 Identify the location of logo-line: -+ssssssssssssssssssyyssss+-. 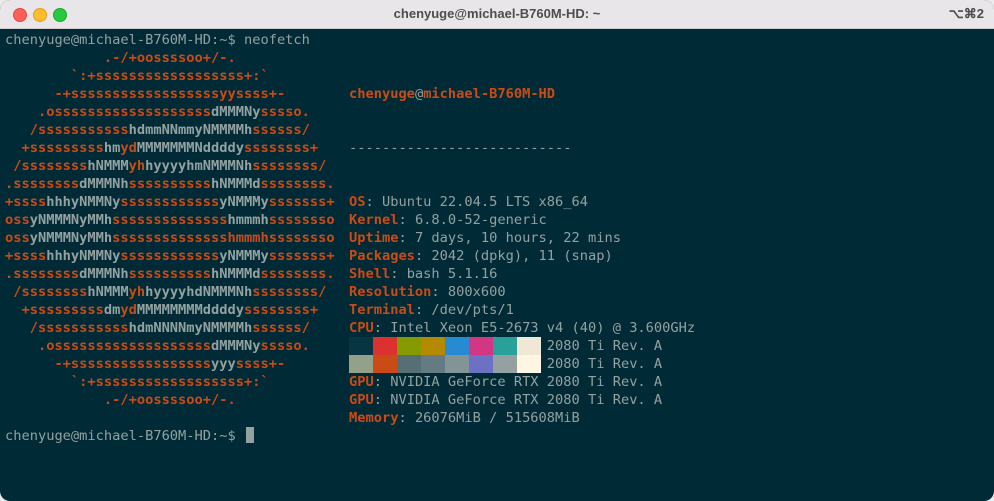
(186, 94).